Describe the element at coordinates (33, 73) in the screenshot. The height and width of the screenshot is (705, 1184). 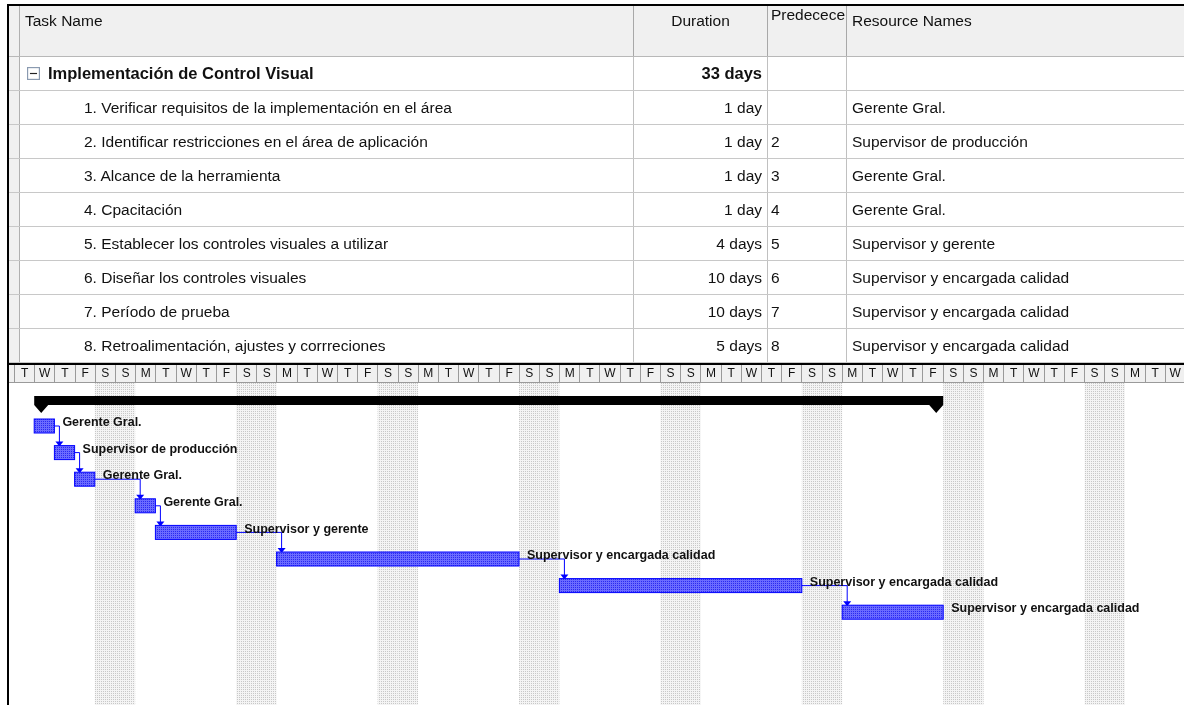
I see `collapse-icon` at that location.